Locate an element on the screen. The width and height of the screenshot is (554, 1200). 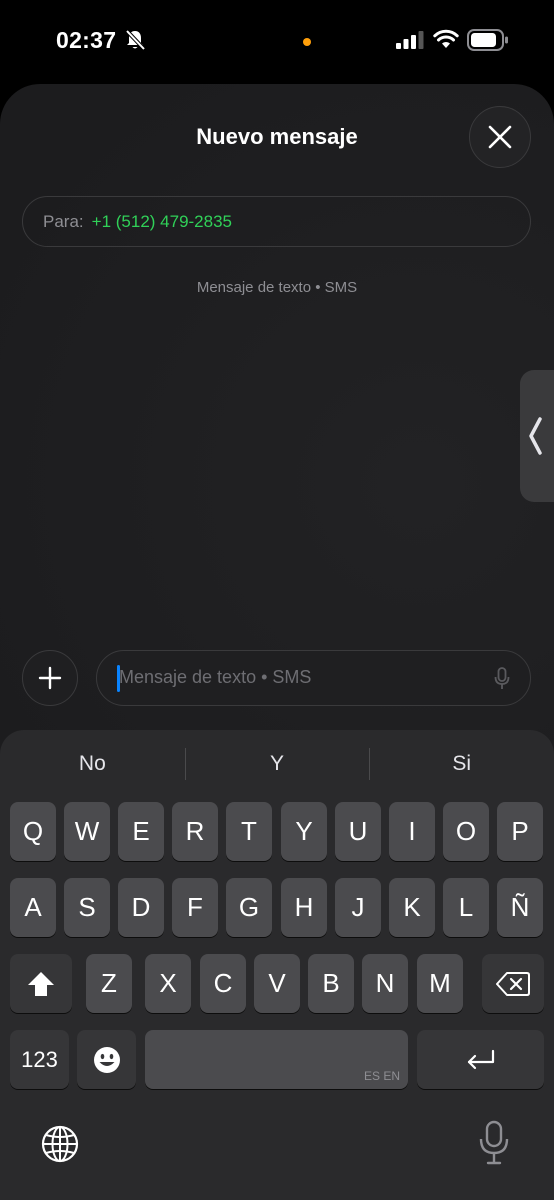
side-drawer-handle is located at coordinates (537, 436).